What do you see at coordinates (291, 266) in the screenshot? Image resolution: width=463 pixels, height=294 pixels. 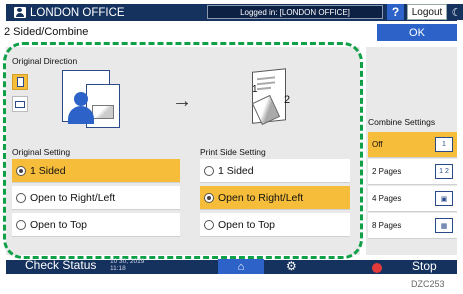 I see `gear-icon: ⚙` at bounding box center [291, 266].